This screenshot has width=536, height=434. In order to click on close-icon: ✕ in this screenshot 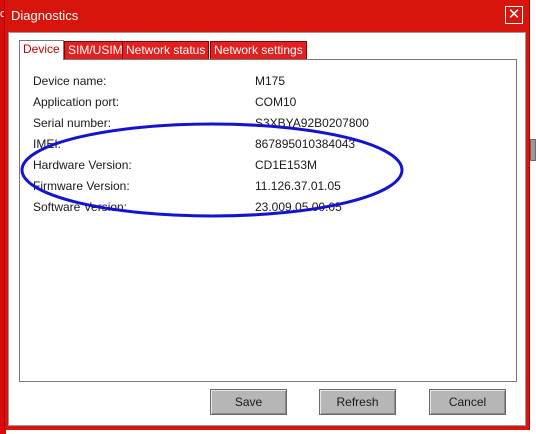, I will do `click(514, 15)`.